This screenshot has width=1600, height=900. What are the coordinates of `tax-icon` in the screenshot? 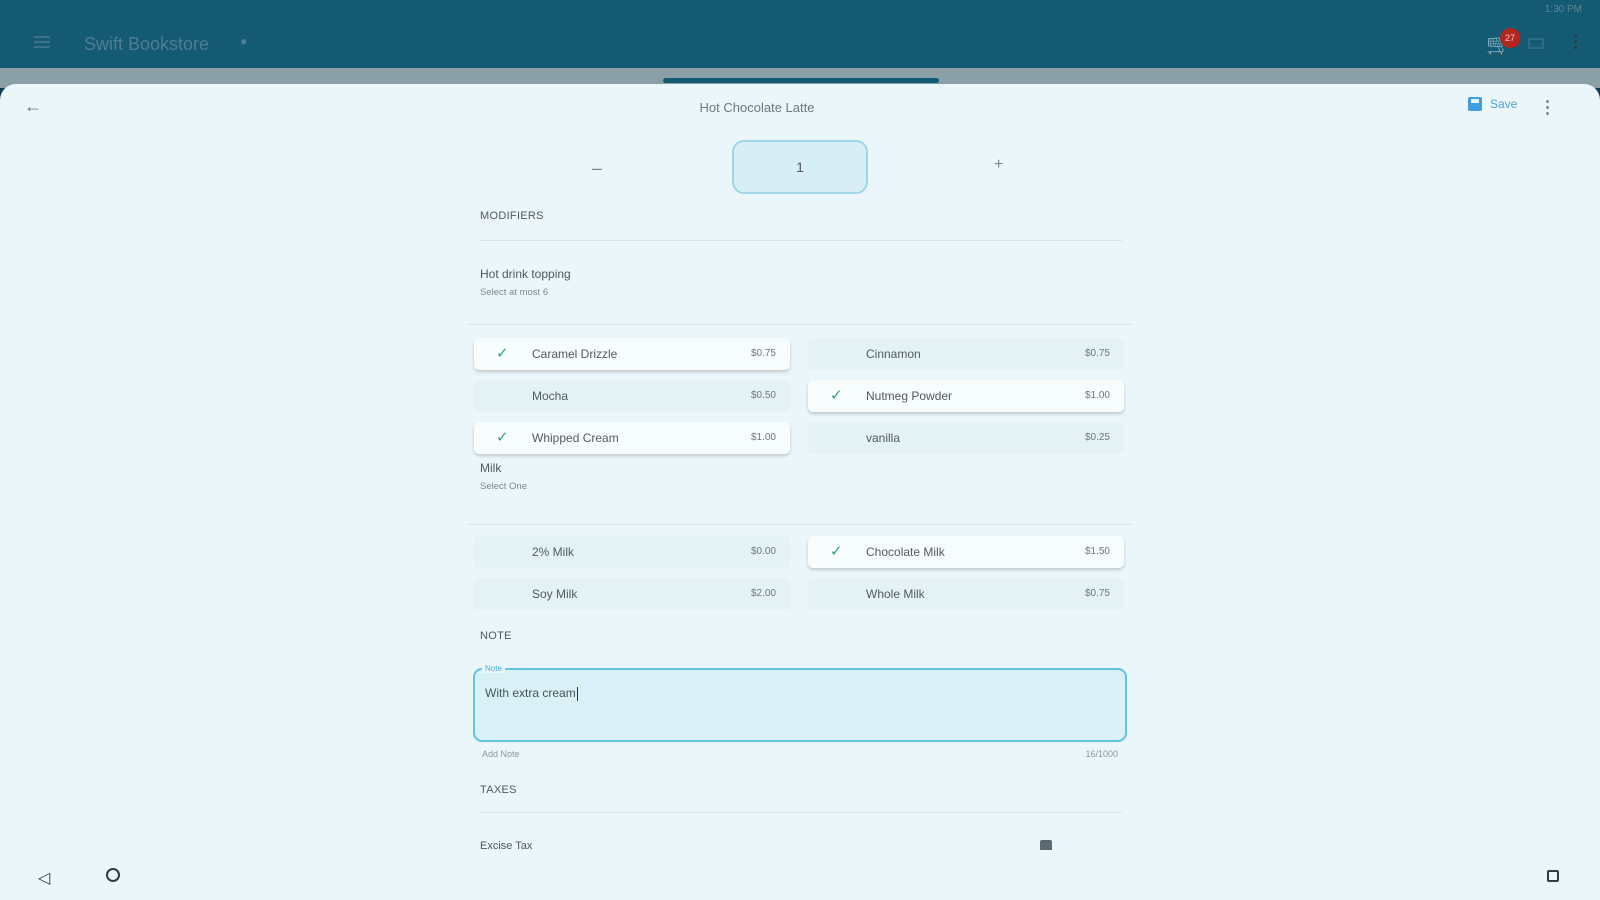 It's located at (1046, 845).